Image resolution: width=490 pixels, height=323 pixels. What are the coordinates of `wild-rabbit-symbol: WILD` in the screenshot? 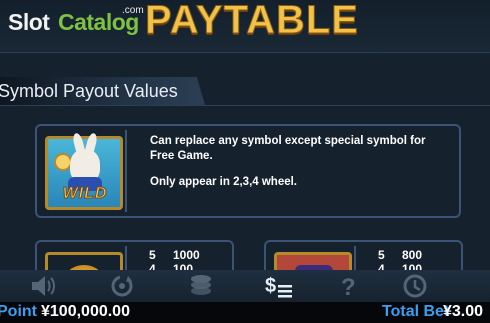 It's located at (84, 171).